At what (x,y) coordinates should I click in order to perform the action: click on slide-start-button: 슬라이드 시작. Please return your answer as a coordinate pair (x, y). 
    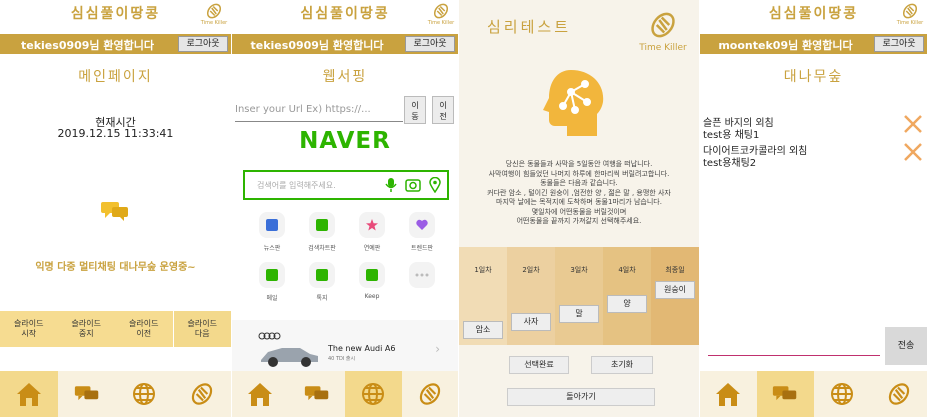
    Looking at the image, I should click on (29, 329).